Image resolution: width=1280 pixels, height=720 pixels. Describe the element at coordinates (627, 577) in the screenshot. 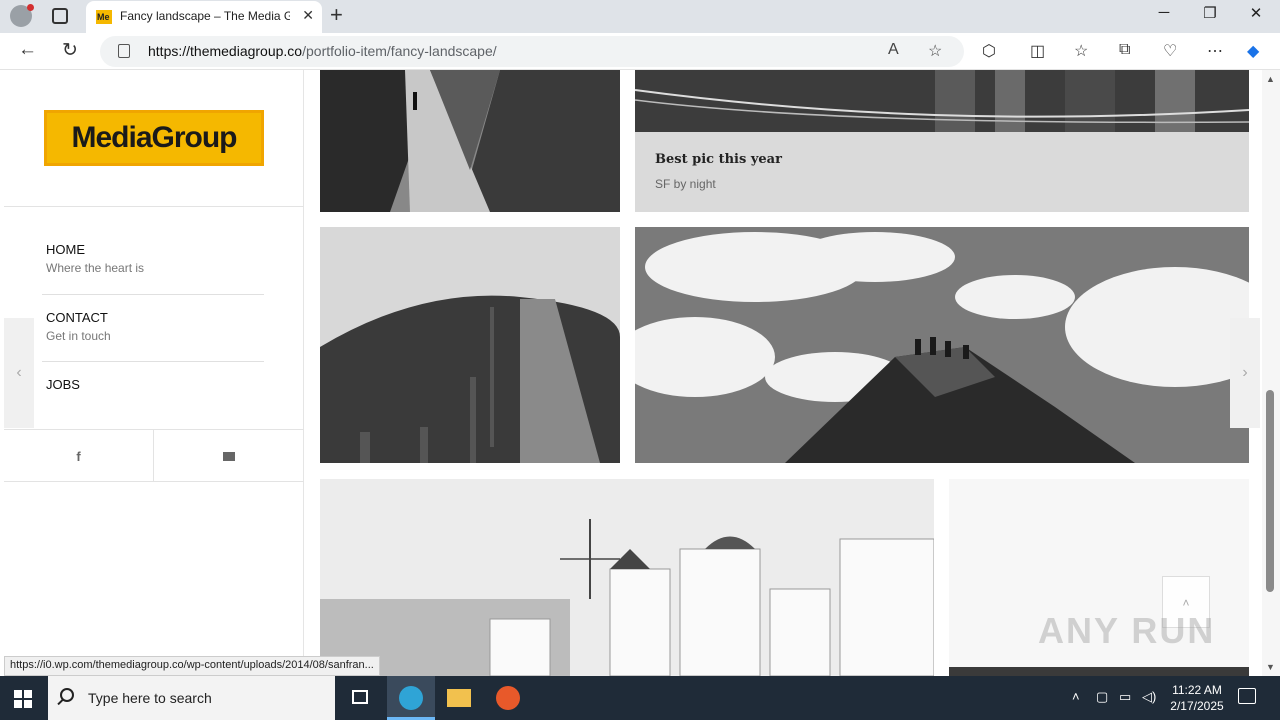

I see `gallery-image-santorini` at that location.